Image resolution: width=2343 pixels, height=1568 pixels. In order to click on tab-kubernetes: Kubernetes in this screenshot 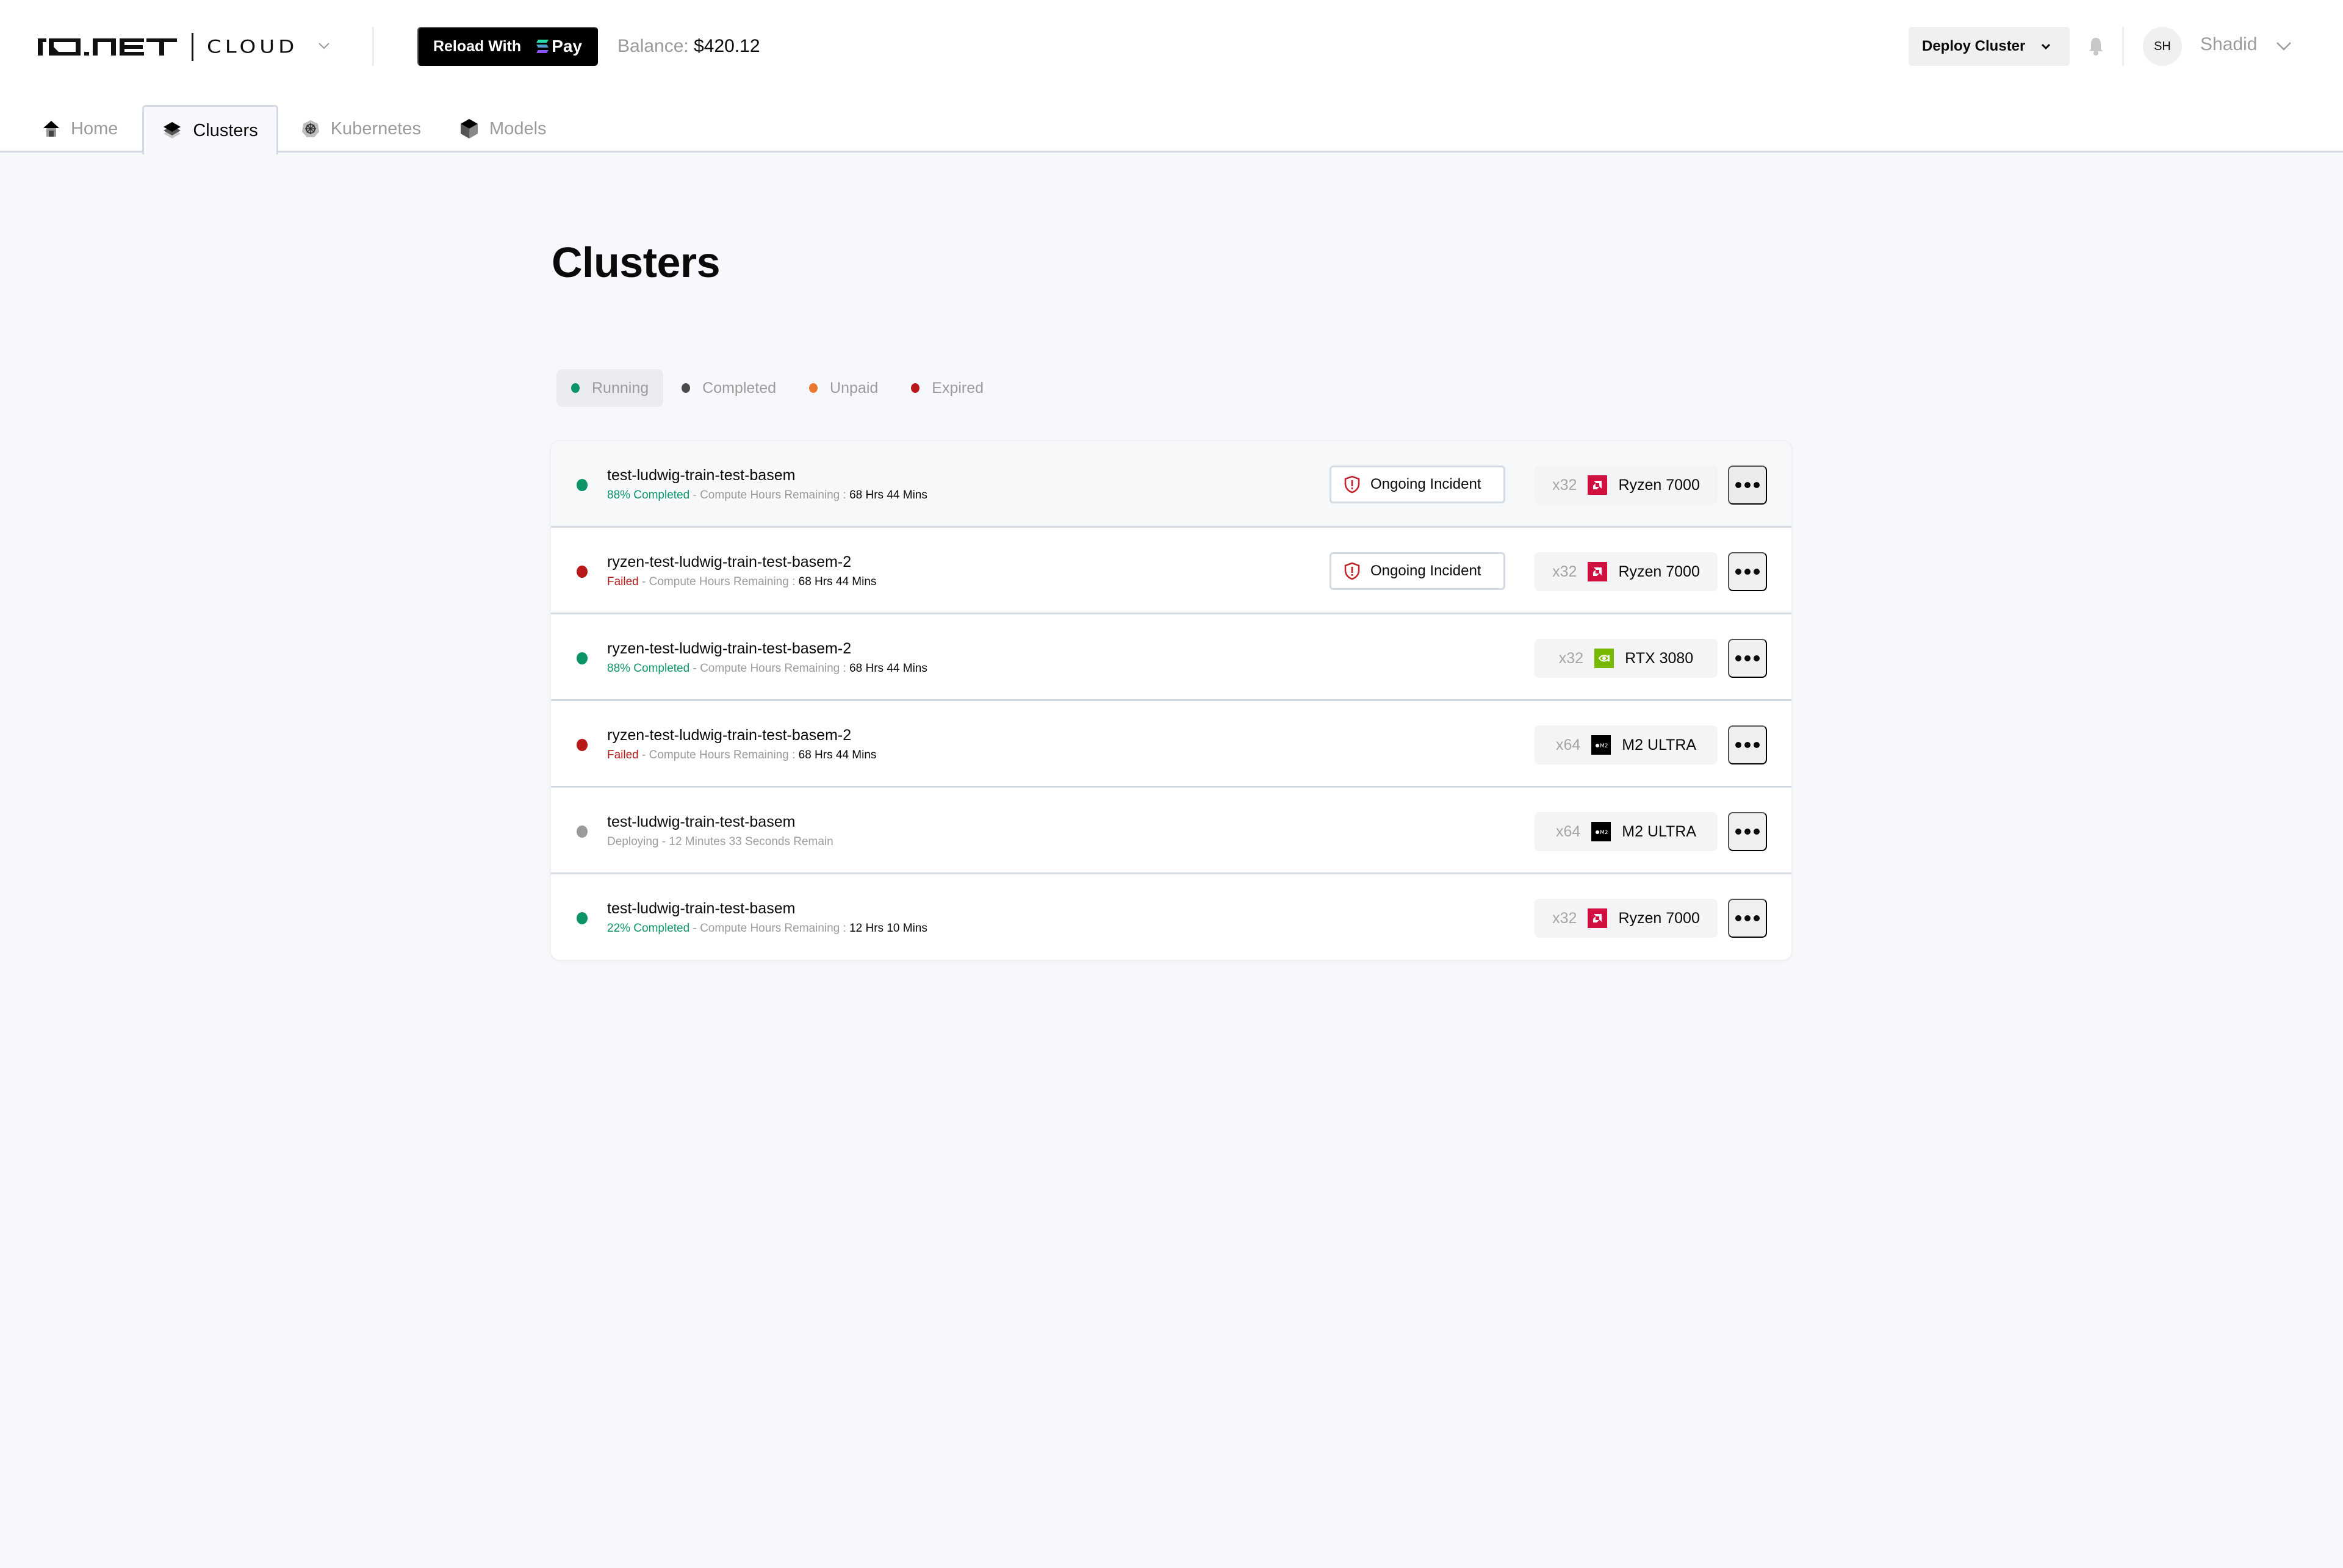, I will do `click(361, 129)`.